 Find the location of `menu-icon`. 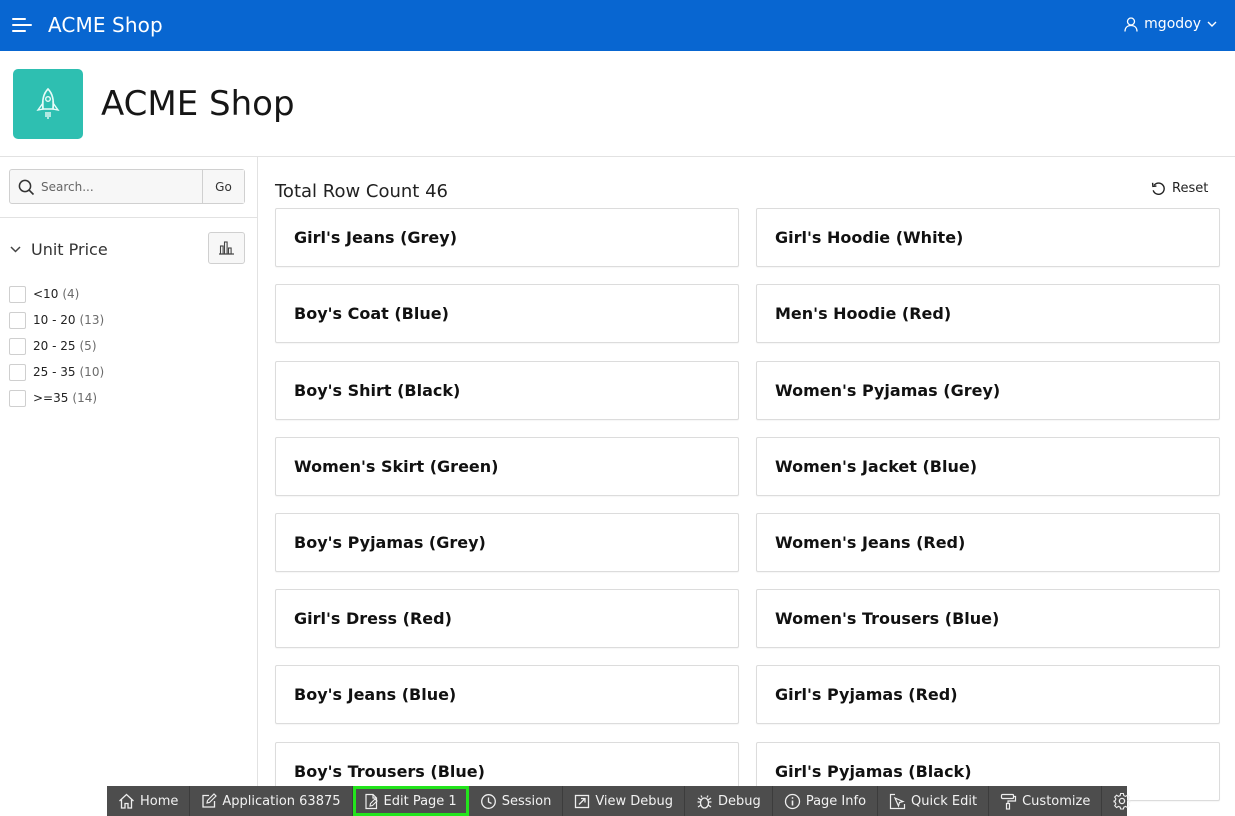

menu-icon is located at coordinates (22, 25).